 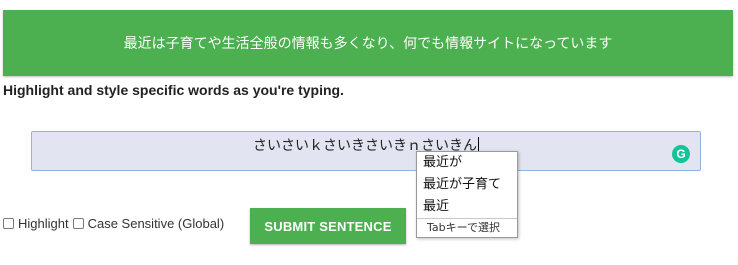 I want to click on sentence-input: さいさいｋさいきさいきｎさいきん G, so click(x=366, y=151).